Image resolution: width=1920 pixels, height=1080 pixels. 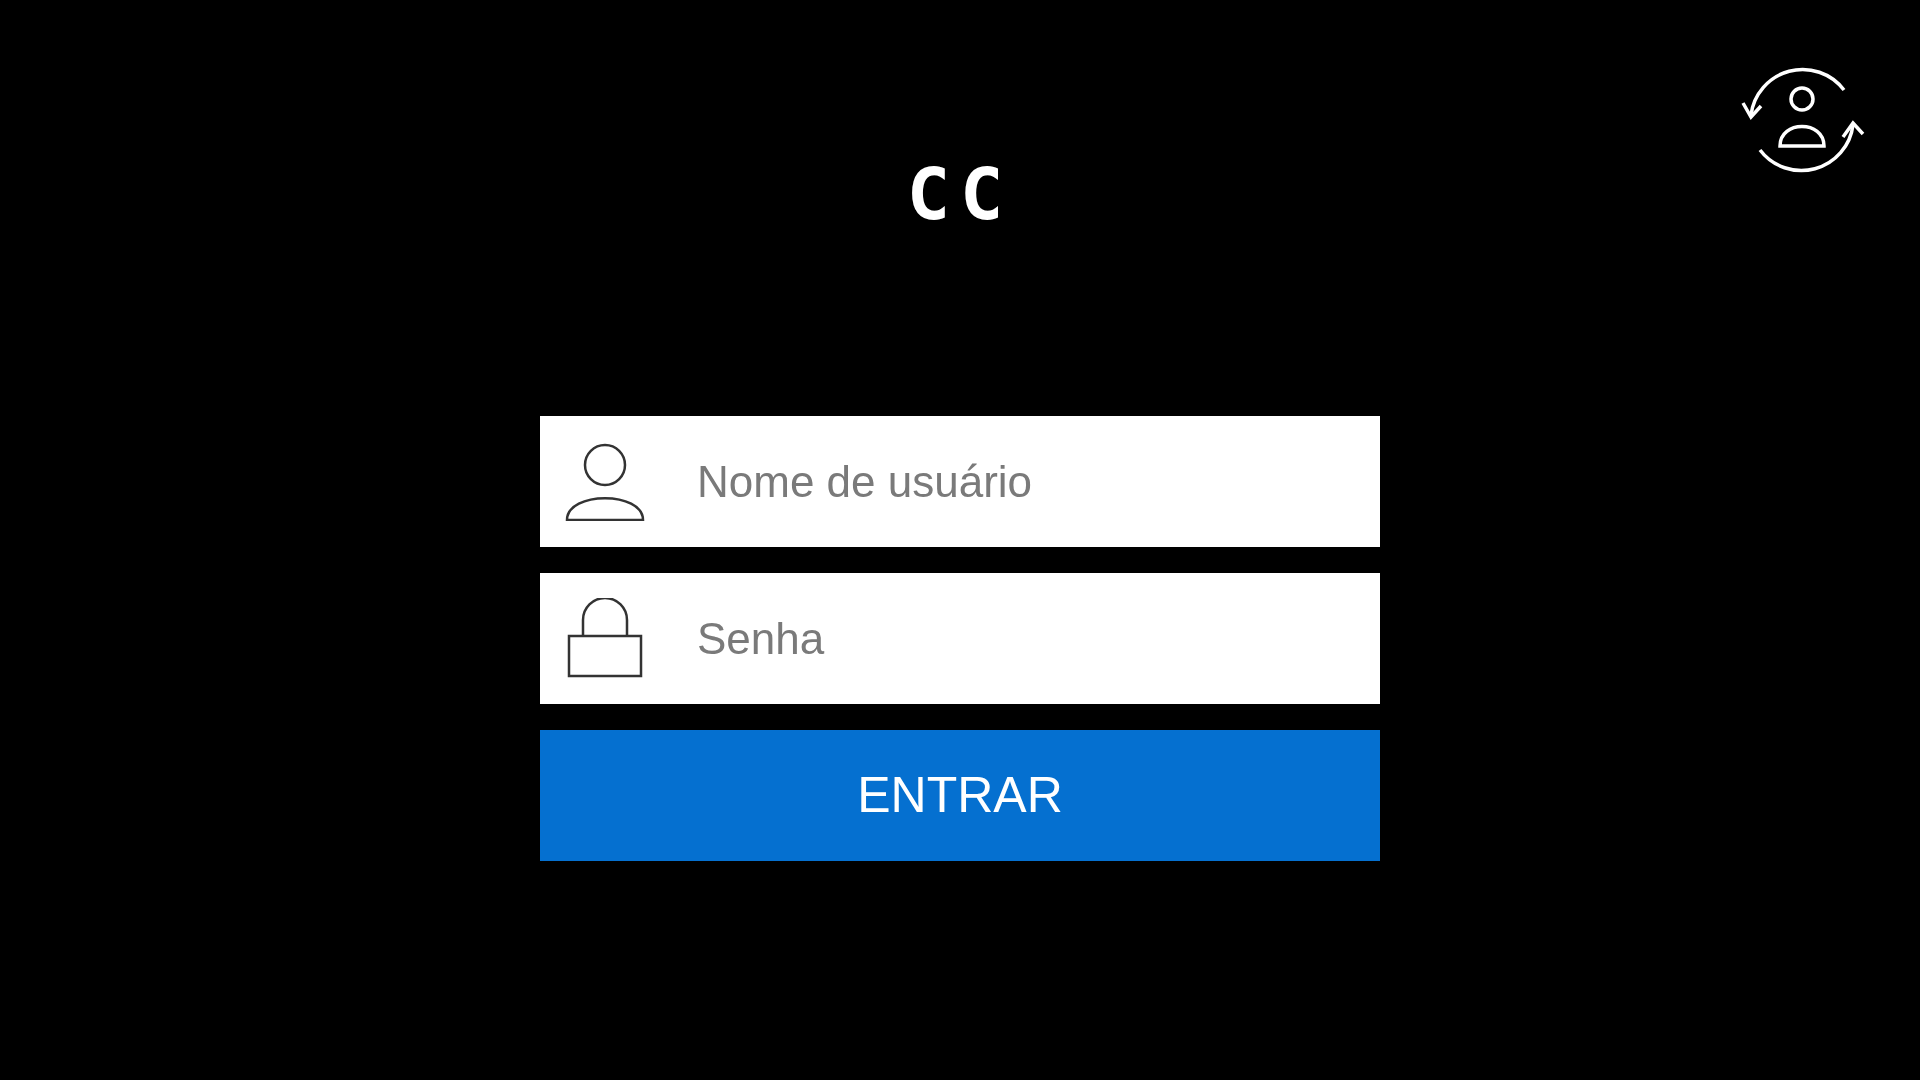 What do you see at coordinates (605, 481) in the screenshot?
I see `person-icon` at bounding box center [605, 481].